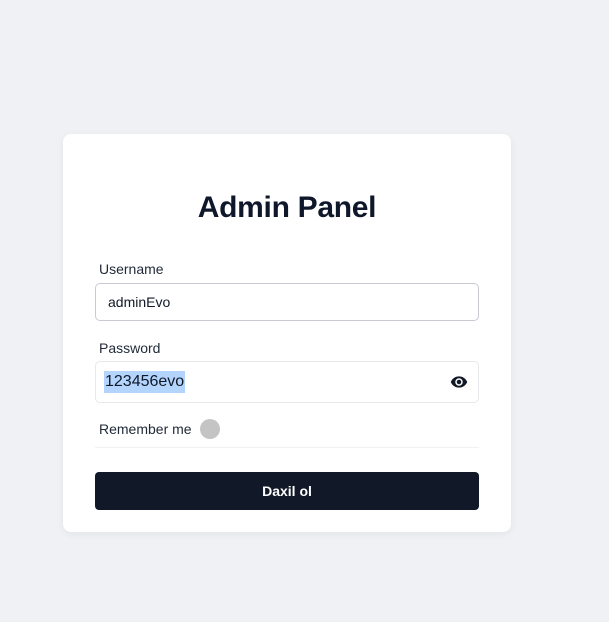 This screenshot has height=622, width=609. Describe the element at coordinates (287, 302) in the screenshot. I see `username-field: adminEvo` at that location.